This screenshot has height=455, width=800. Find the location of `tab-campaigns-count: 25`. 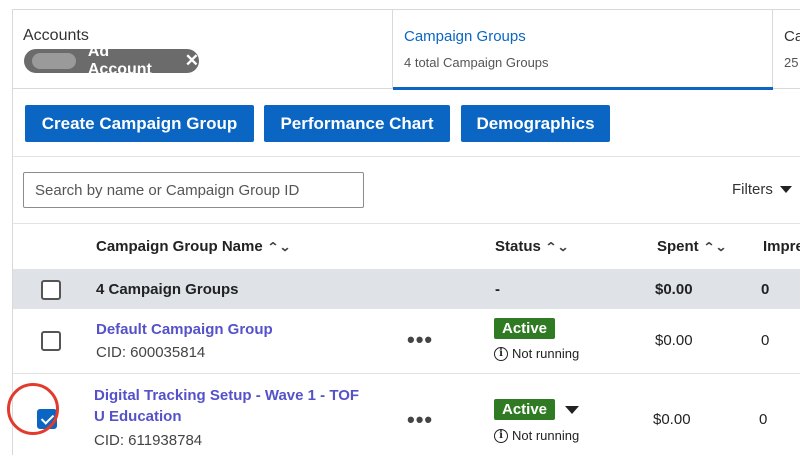

tab-campaigns-count: 25 is located at coordinates (791, 62).